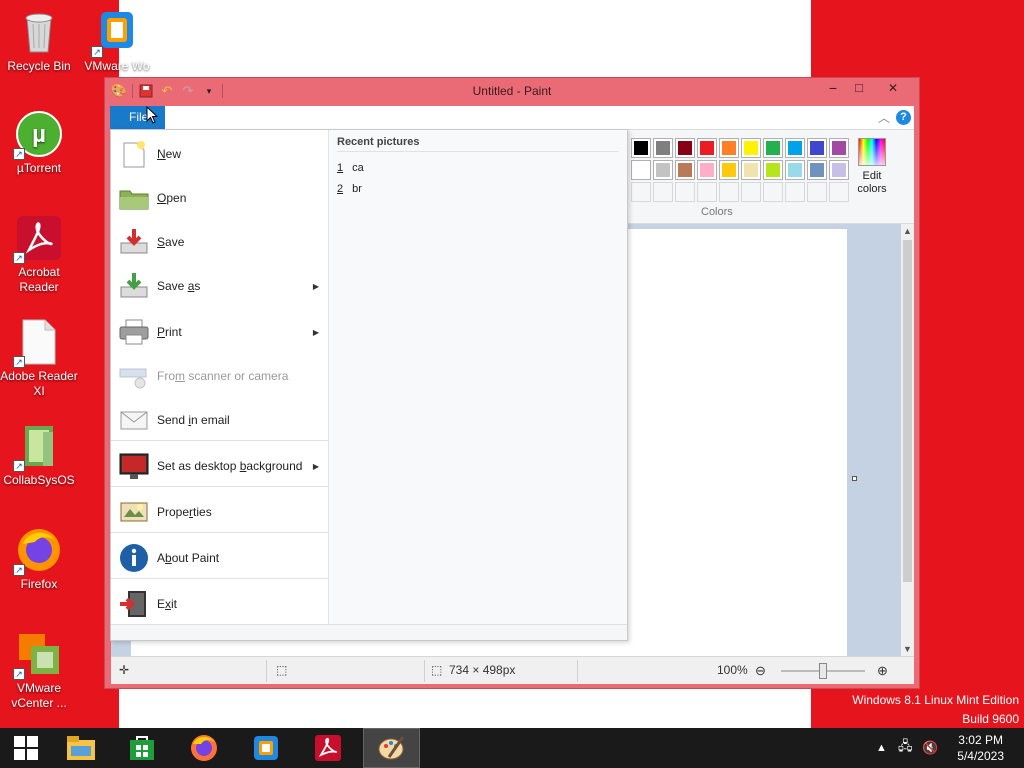 The height and width of the screenshot is (768, 1024). Describe the element at coordinates (39, 41) in the screenshot. I see `desktop-icon-recycle-bin: Recycle Bin` at that location.